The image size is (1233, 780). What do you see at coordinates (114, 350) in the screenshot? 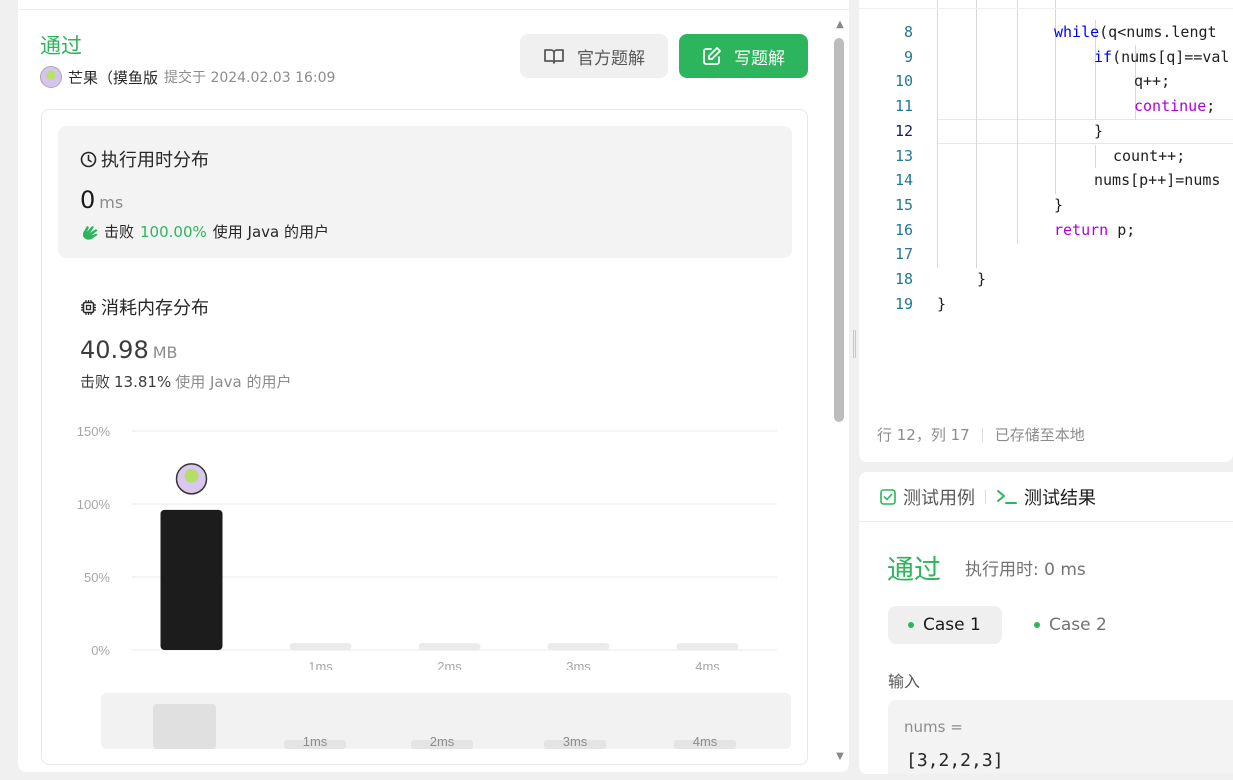
I see `memory-number: 40.98` at bounding box center [114, 350].